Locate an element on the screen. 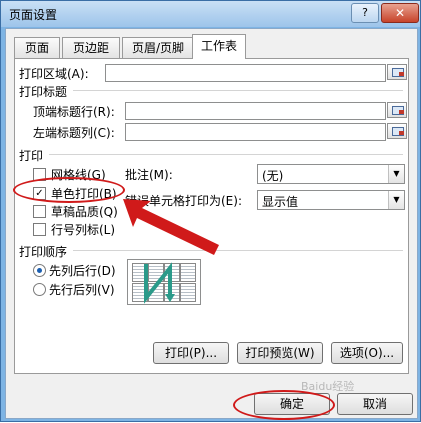  cancel-button: 取消 is located at coordinates (375, 404).